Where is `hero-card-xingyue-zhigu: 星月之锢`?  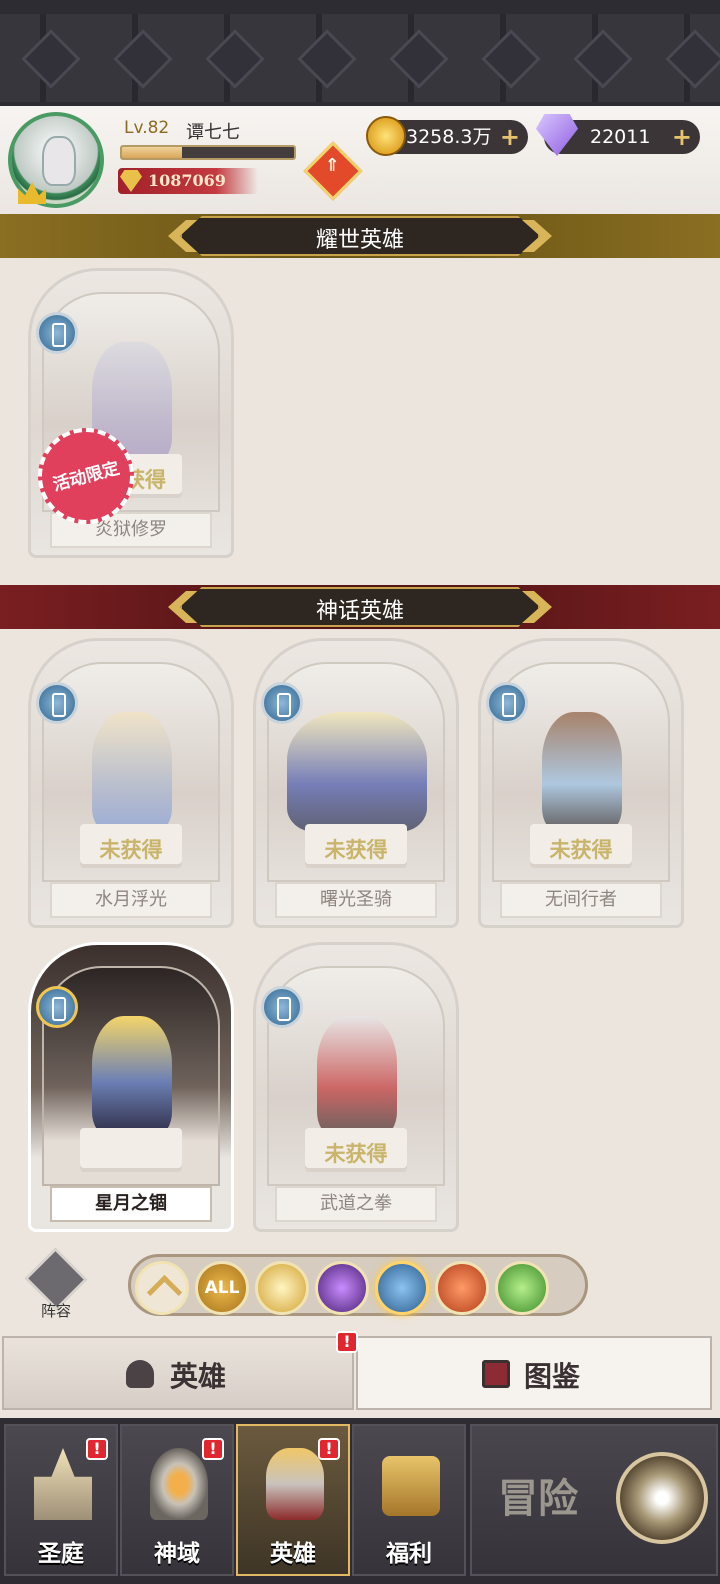
hero-card-xingyue-zhigu: 星月之锢 is located at coordinates (131, 1087).